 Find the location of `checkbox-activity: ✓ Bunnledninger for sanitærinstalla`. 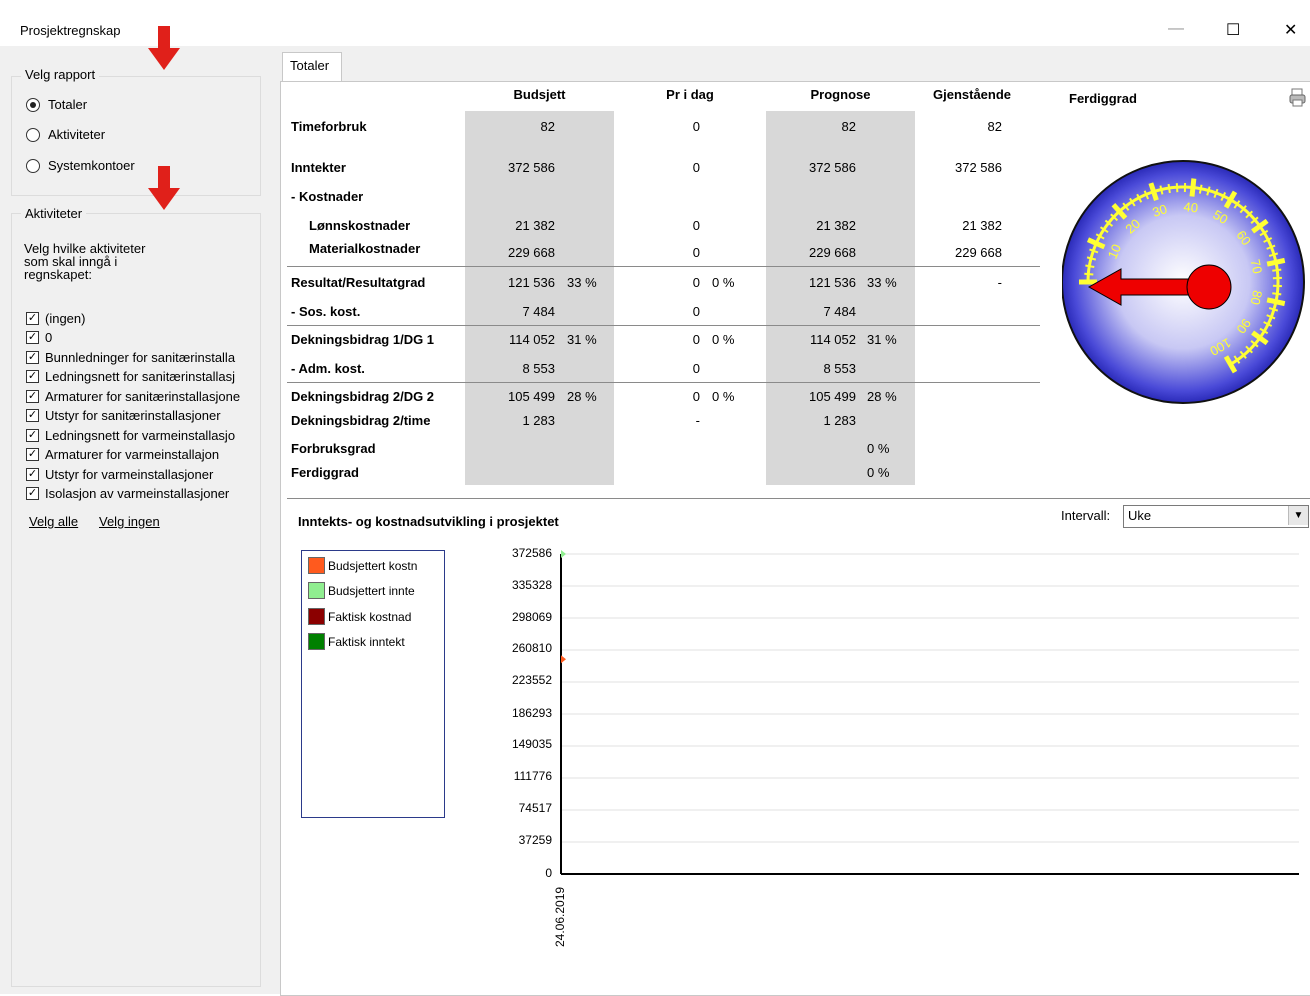

checkbox-activity: ✓ Bunnledninger for sanitærinstalla is located at coordinates (130, 357).